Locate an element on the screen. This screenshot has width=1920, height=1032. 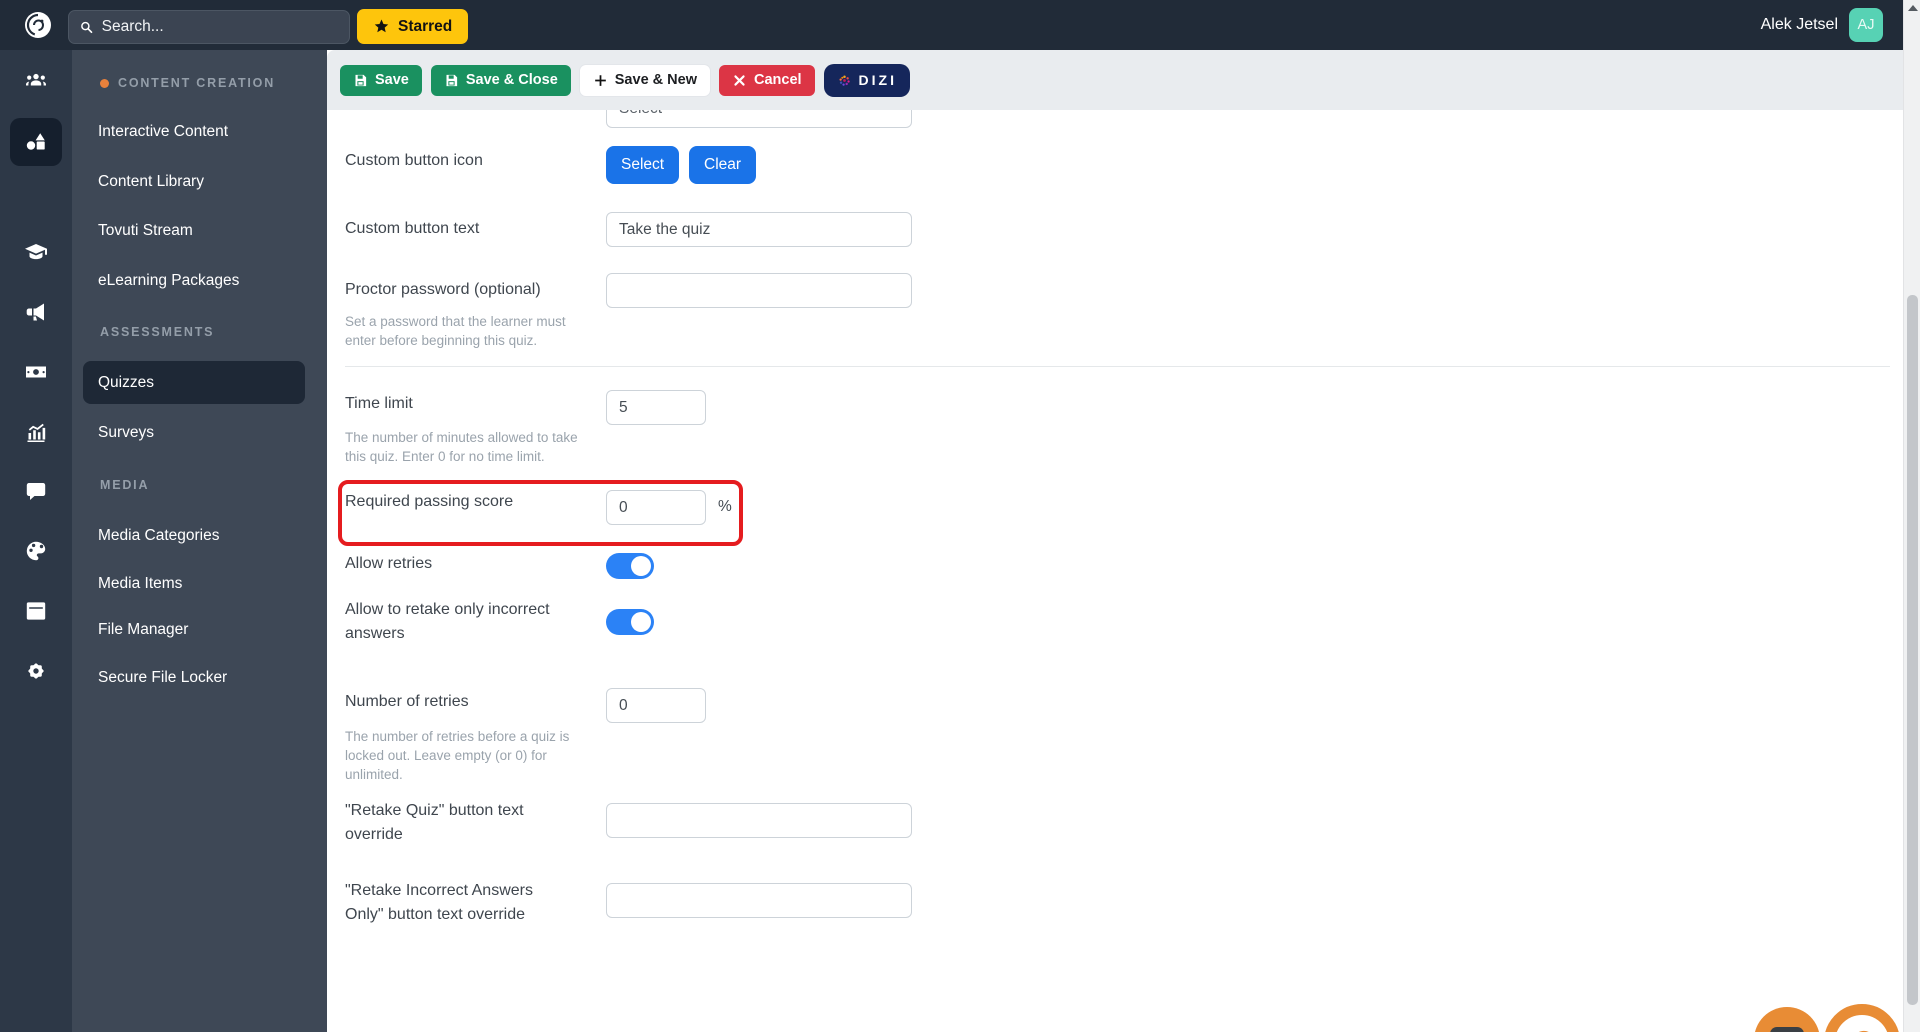
sidebar-header-assessments: ASSESSMENTS is located at coordinates (157, 332).